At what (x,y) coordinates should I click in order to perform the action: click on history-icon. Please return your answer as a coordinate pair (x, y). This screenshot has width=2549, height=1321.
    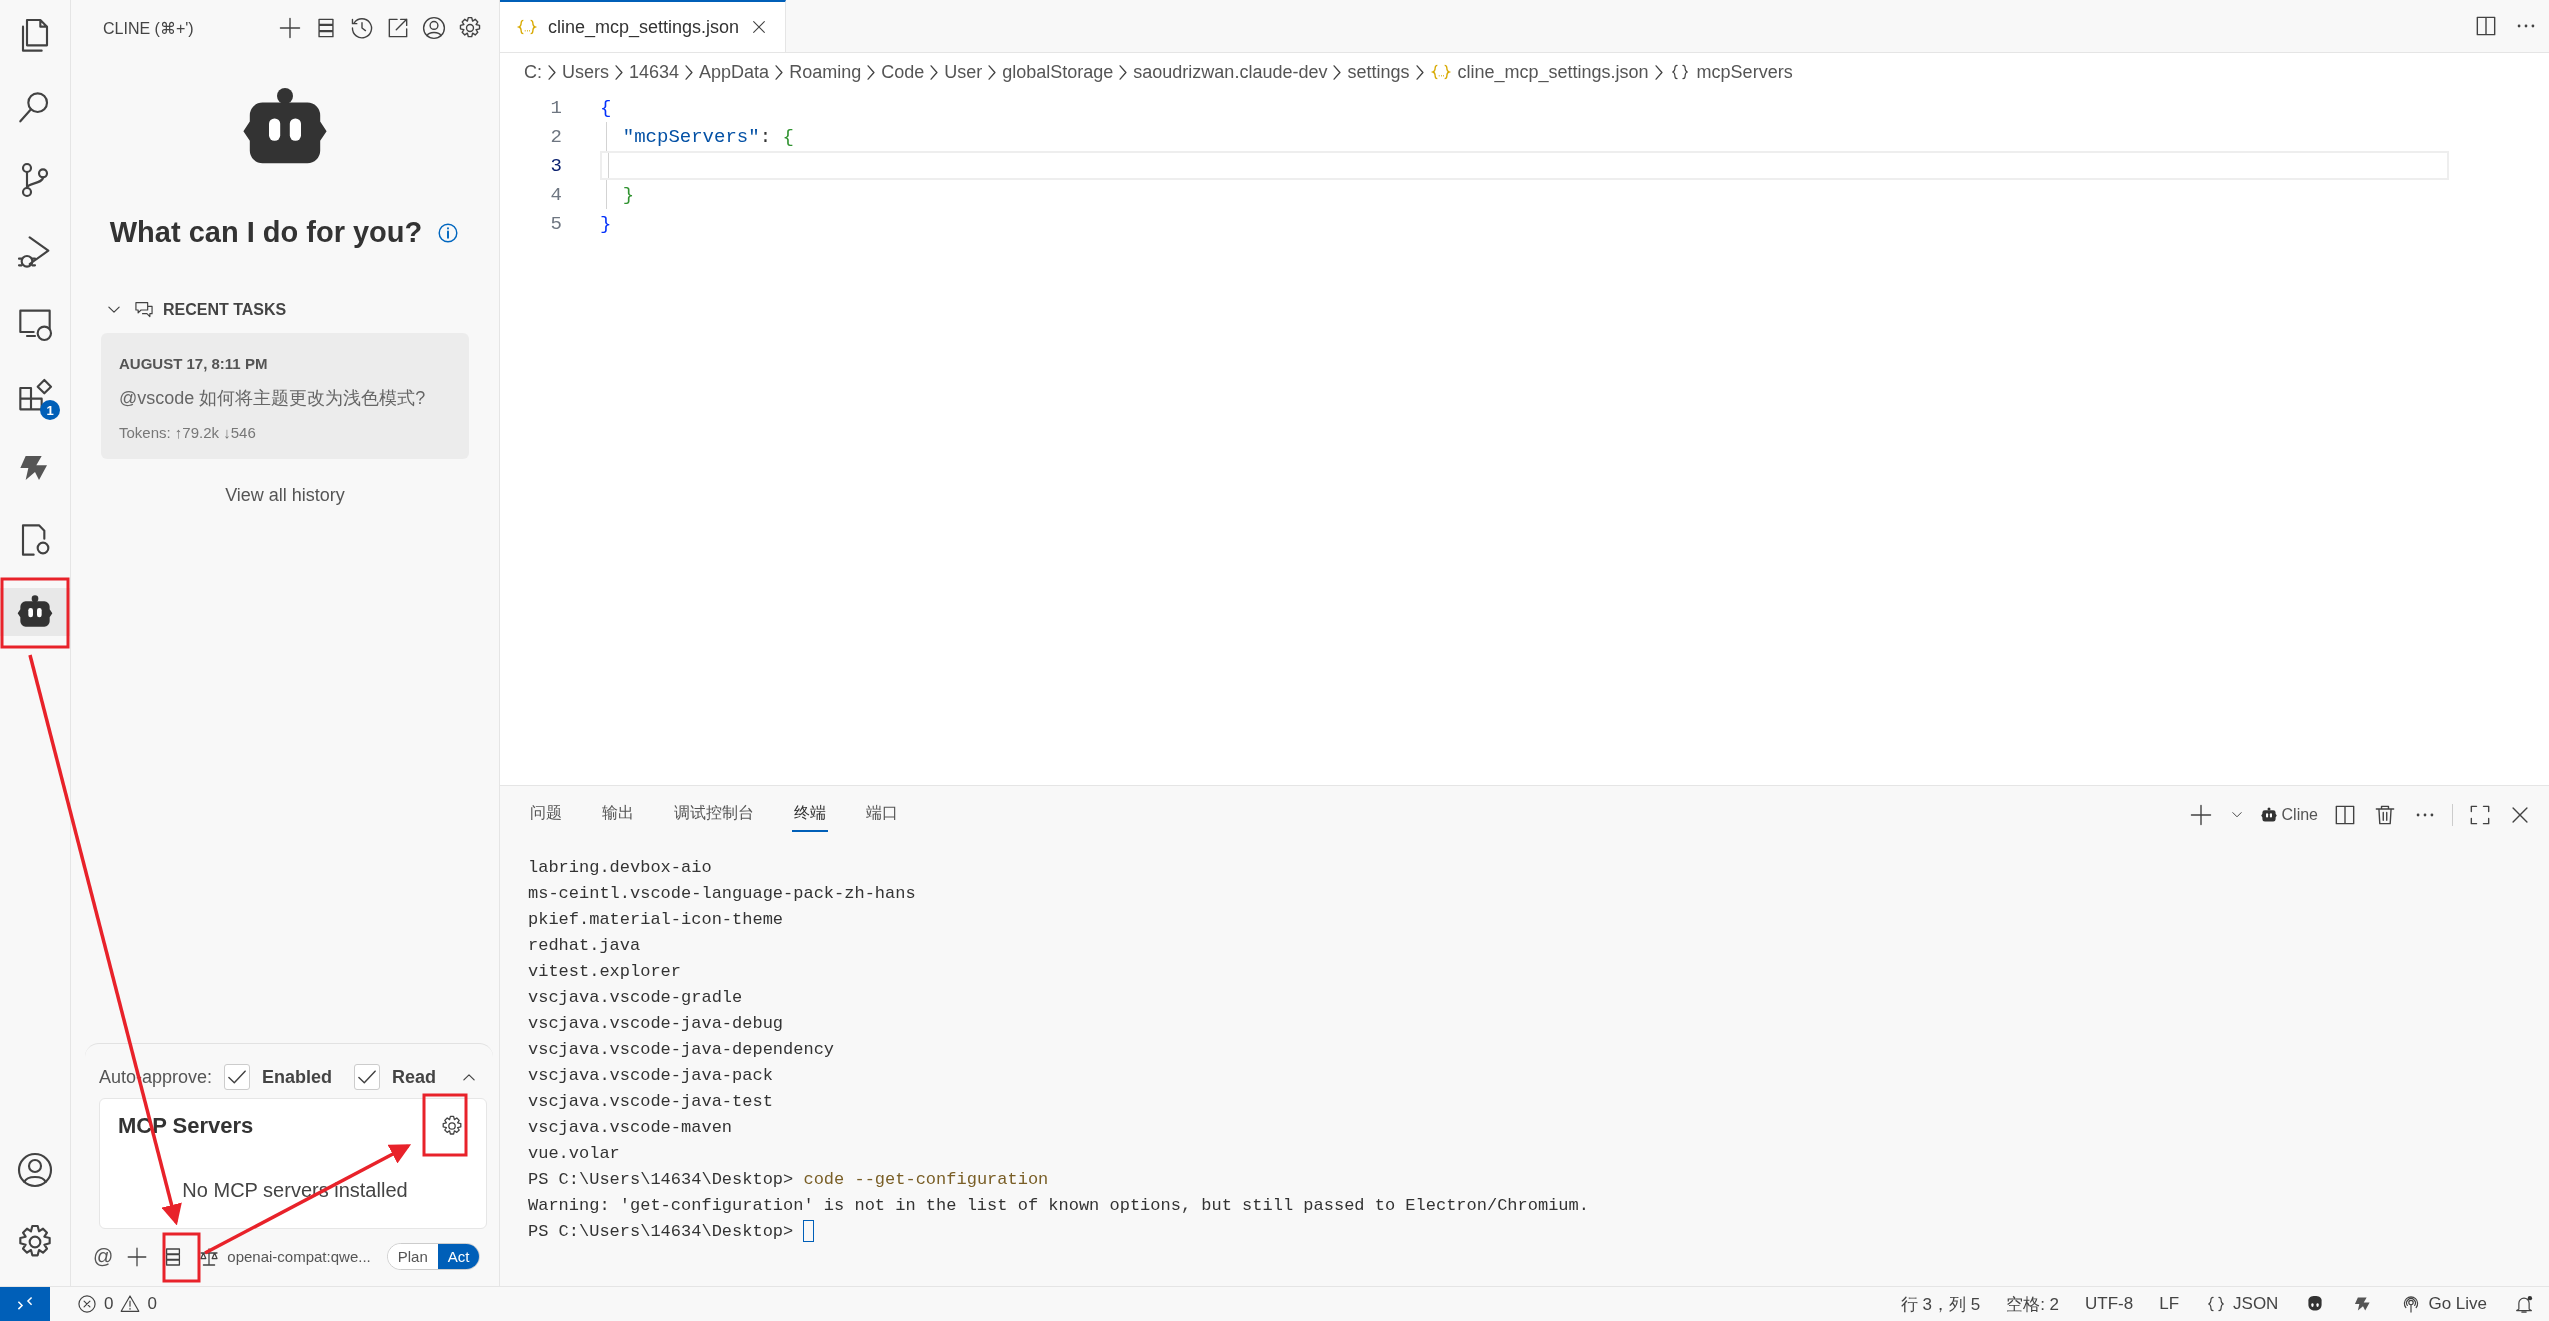
    Looking at the image, I should click on (362, 28).